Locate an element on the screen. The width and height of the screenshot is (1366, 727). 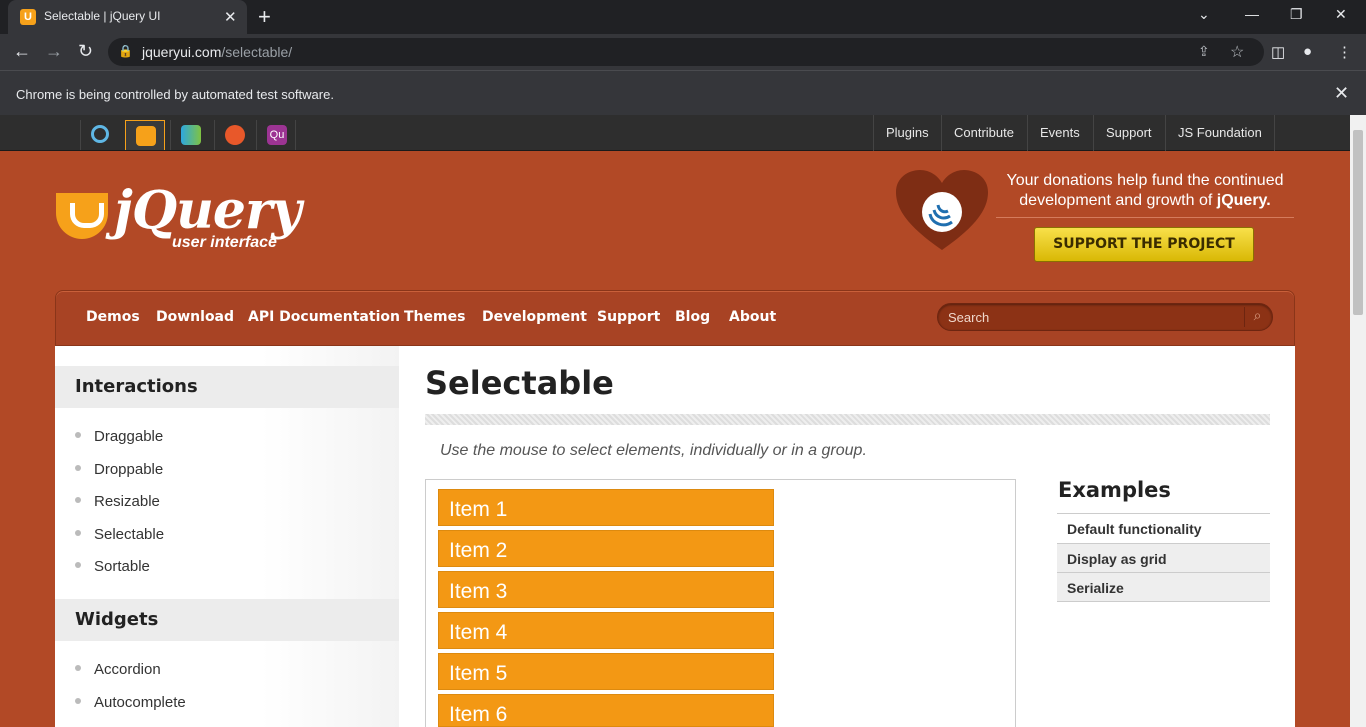
url-host: jqueryui.com is located at coordinates (182, 52).